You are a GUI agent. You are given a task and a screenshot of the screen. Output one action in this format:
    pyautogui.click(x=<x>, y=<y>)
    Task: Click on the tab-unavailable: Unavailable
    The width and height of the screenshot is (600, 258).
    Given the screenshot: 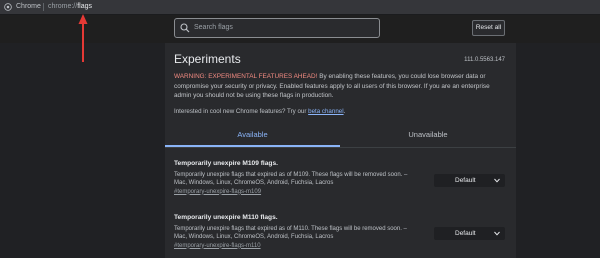 What is the action you would take?
    pyautogui.click(x=428, y=134)
    